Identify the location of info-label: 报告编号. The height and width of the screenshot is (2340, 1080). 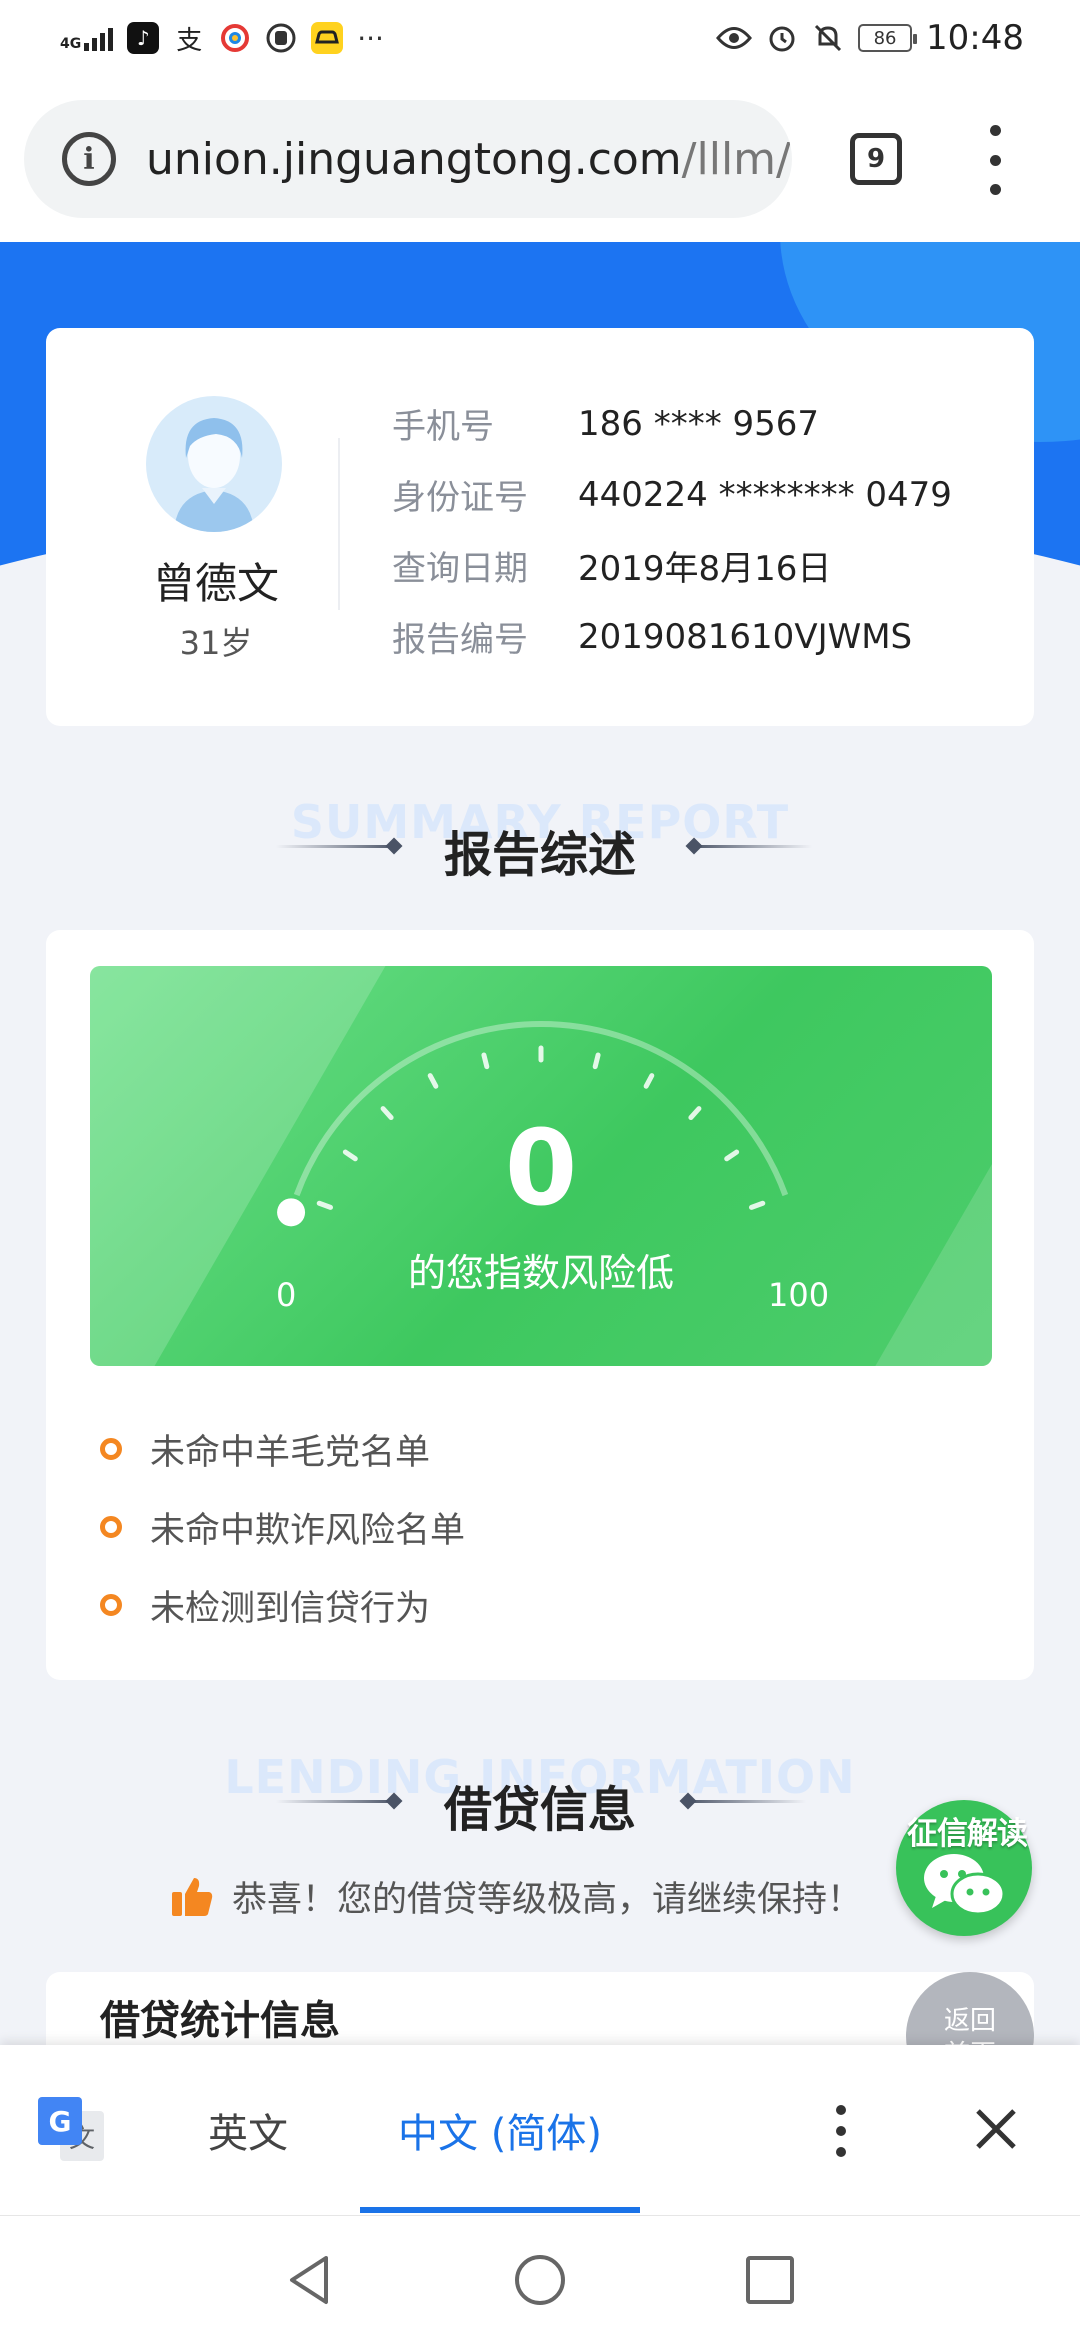
(460, 640).